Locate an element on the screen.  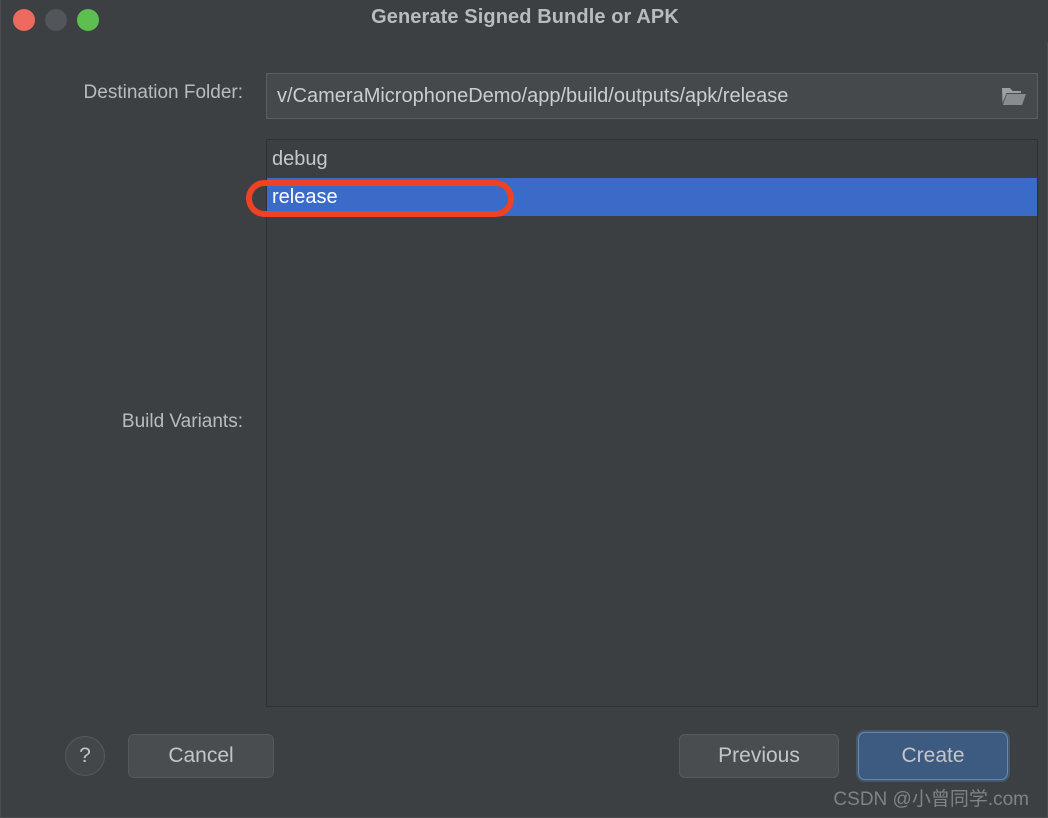
title-bar: Generate Signed Bundle or APK is located at coordinates (524, 21).